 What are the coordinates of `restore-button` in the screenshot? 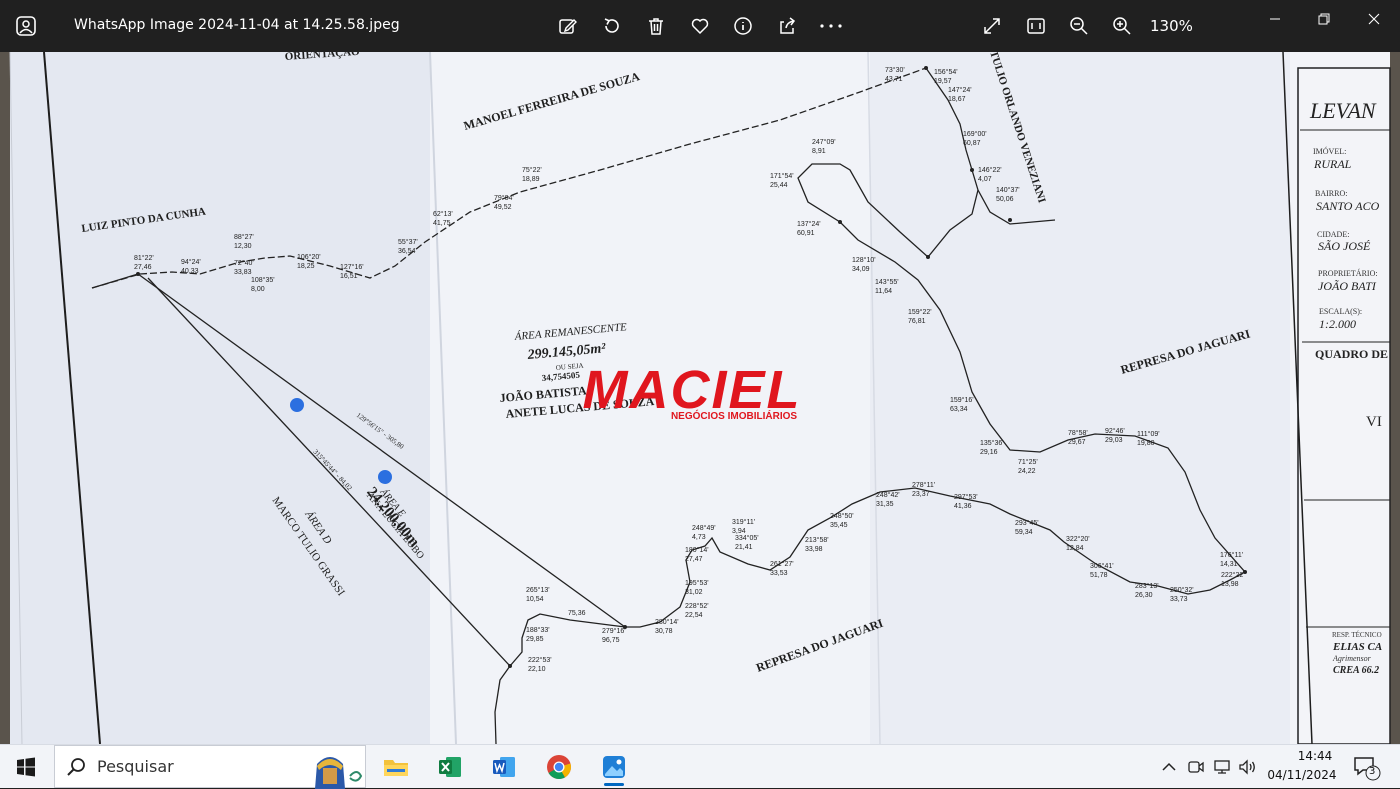 It's located at (1324, 19).